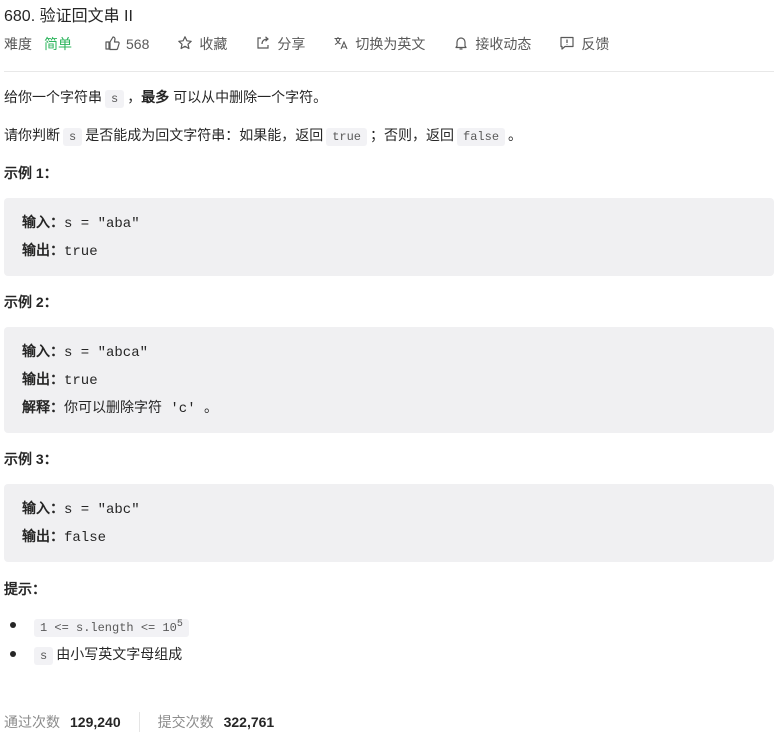 The height and width of the screenshot is (733, 782). Describe the element at coordinates (389, 237) in the screenshot. I see `example-1-box: 输入：s = "aba" 输出：true` at that location.